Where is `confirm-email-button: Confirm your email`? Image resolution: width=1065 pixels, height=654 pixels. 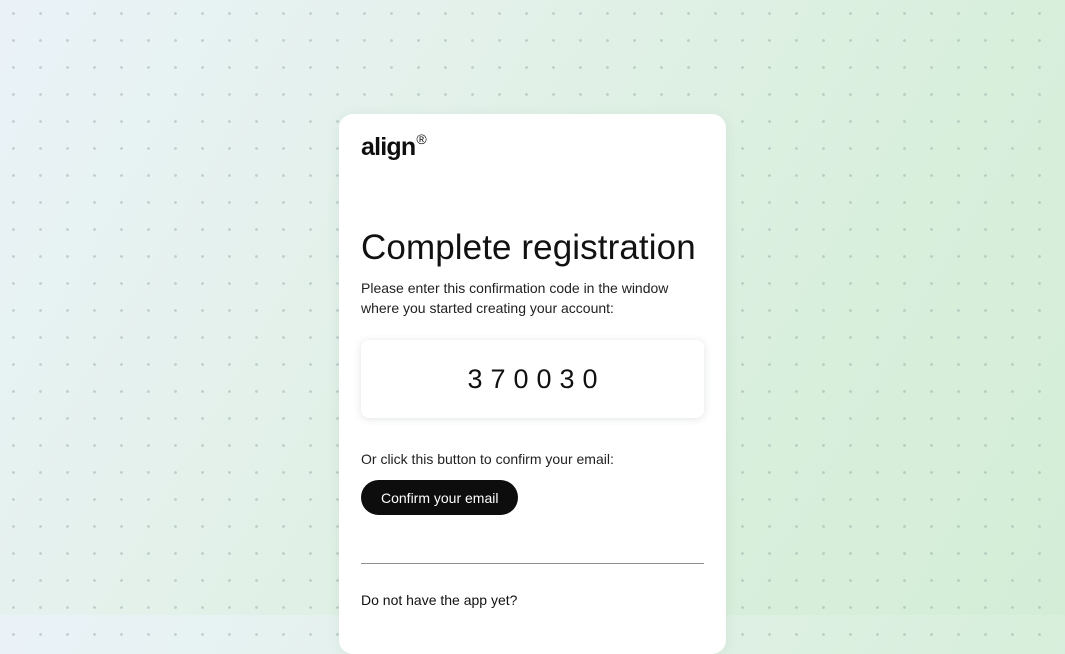 confirm-email-button: Confirm your email is located at coordinates (440, 497).